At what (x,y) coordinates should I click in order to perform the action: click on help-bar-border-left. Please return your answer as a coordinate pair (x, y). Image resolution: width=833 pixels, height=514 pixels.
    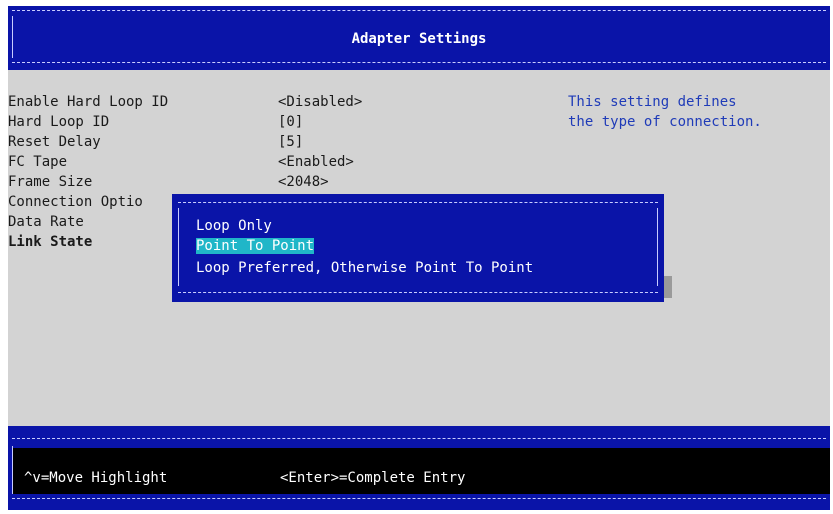
    Looking at the image, I should click on (12, 470).